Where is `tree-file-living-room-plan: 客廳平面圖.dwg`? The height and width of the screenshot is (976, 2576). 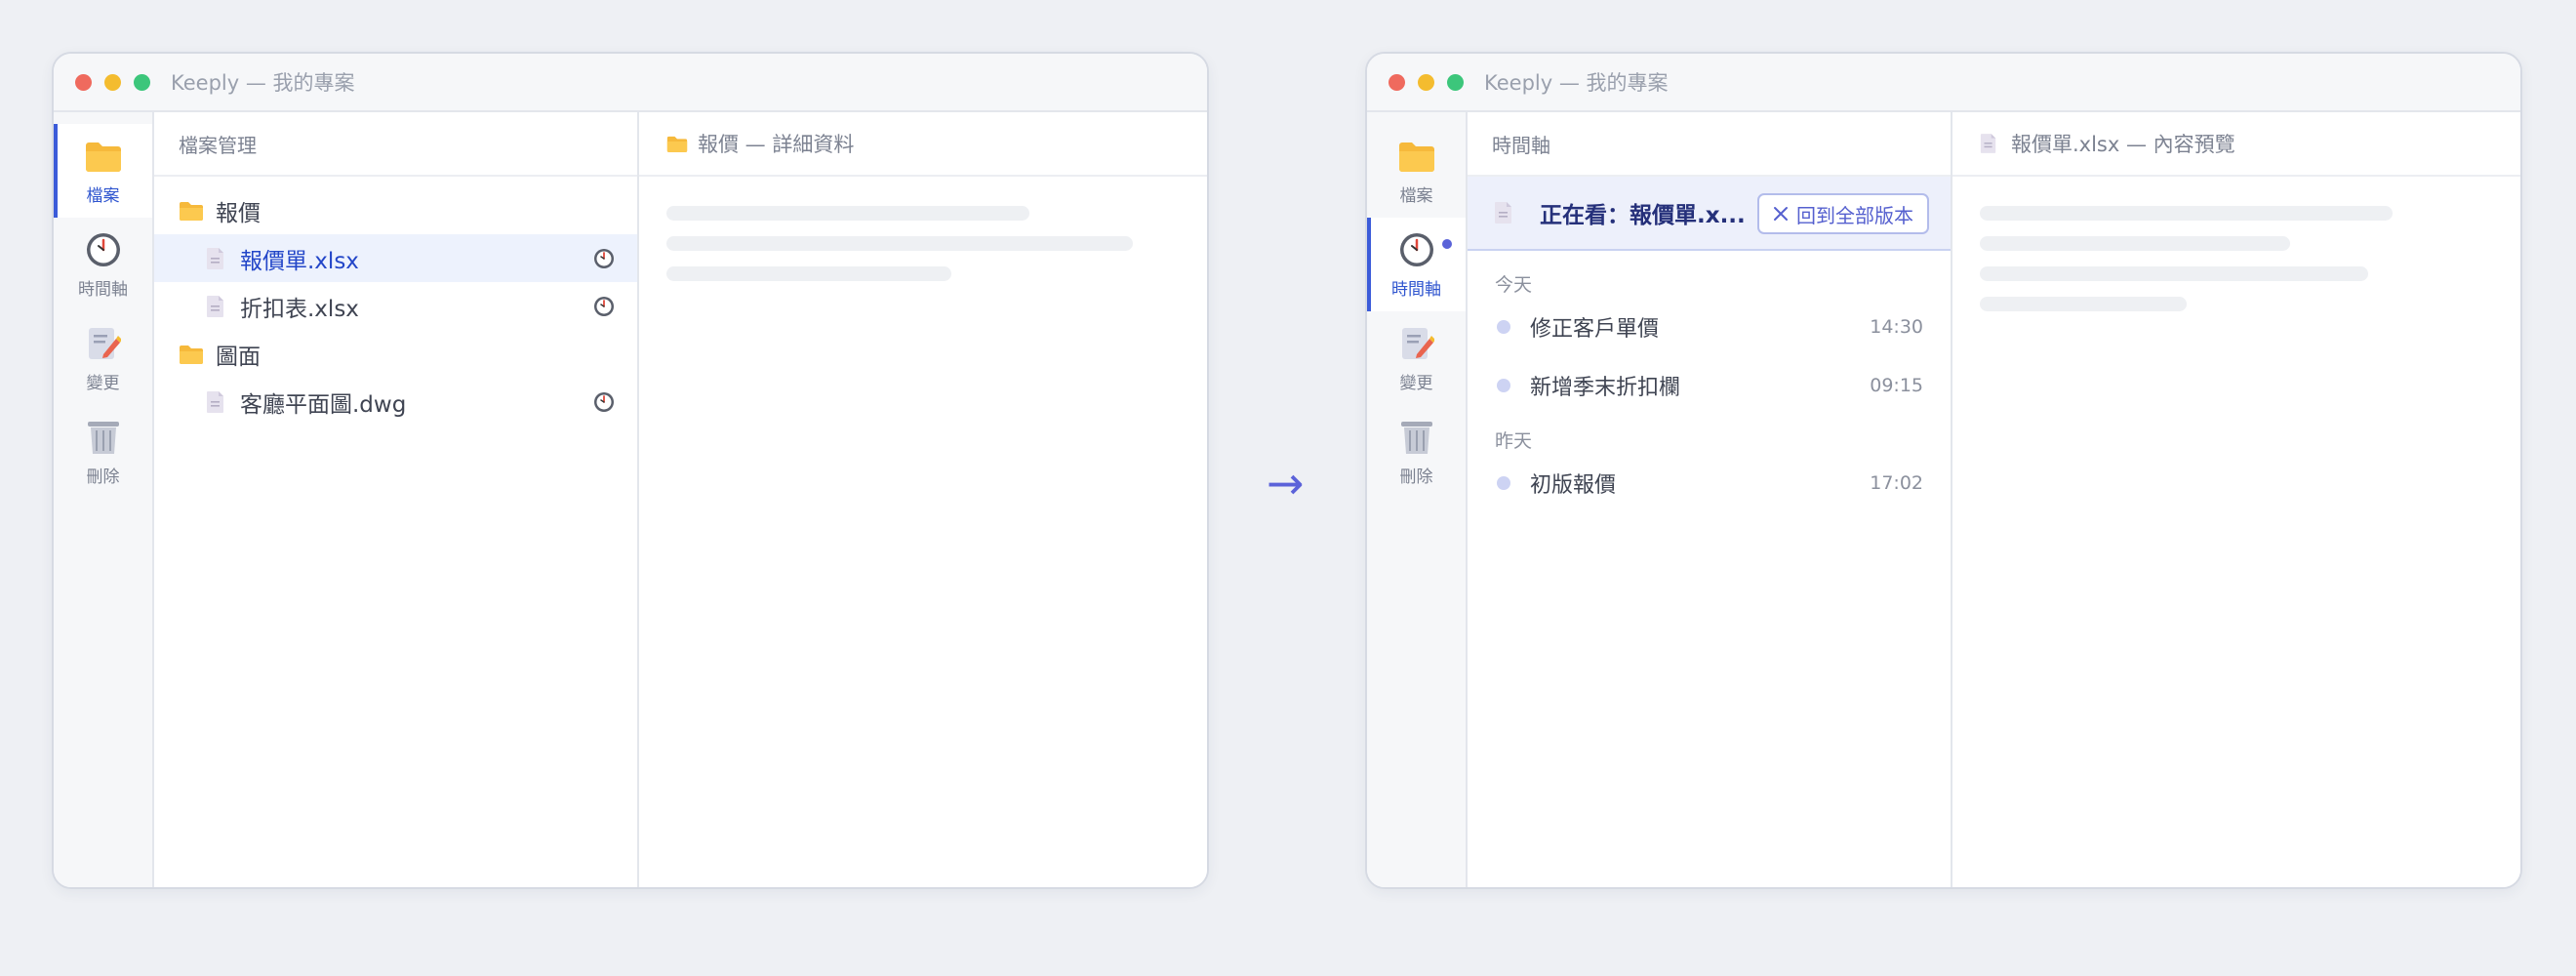
tree-file-living-room-plan: 客廳平面圖.dwg is located at coordinates (395, 402).